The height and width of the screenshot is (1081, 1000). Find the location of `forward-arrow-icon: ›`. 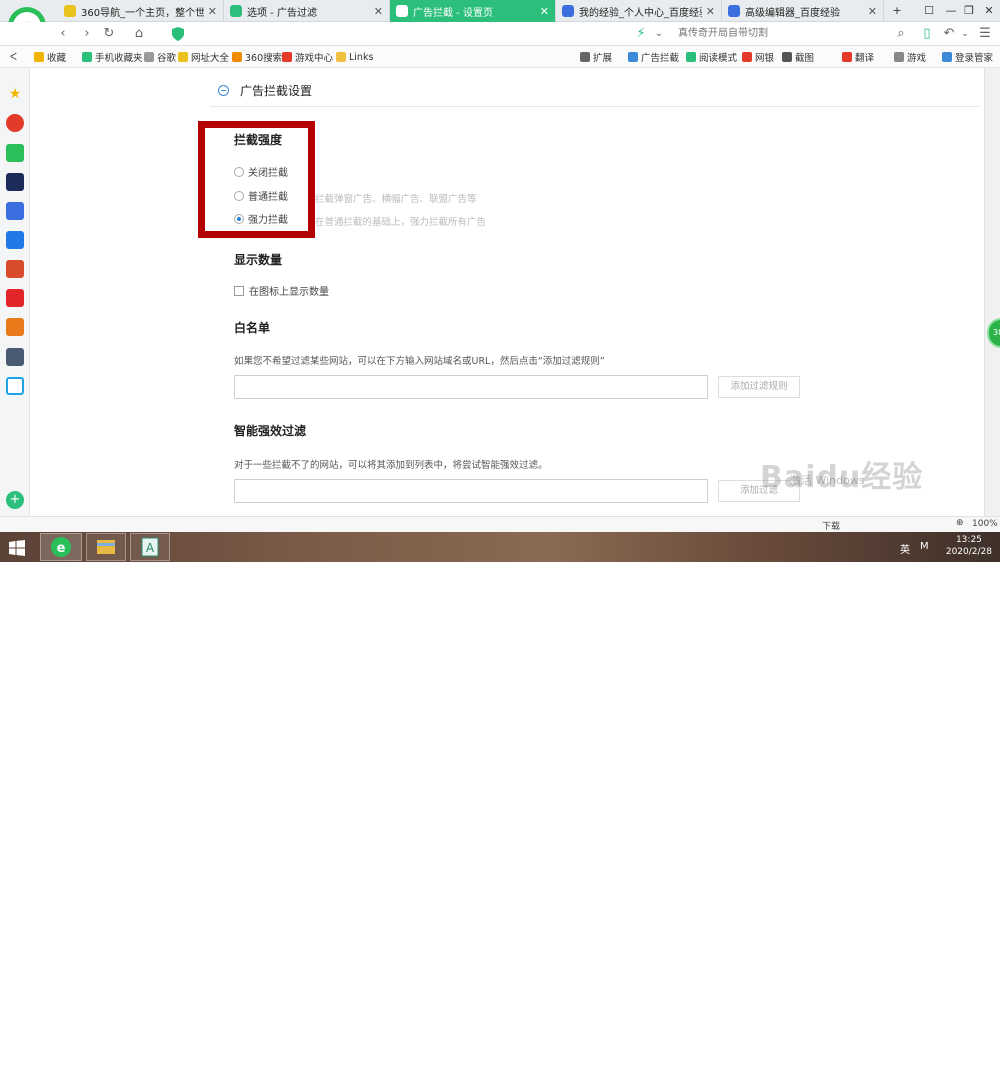

forward-arrow-icon: › is located at coordinates (87, 34).